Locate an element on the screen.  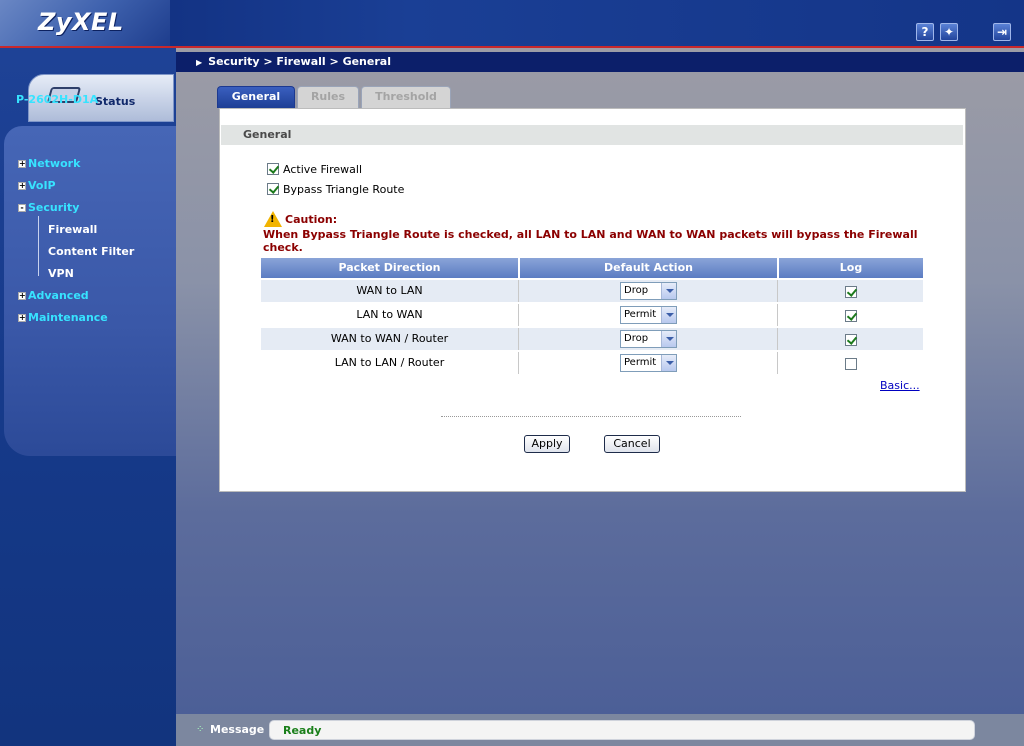
sidebar-item-label: Maintenance is located at coordinates (68, 317).